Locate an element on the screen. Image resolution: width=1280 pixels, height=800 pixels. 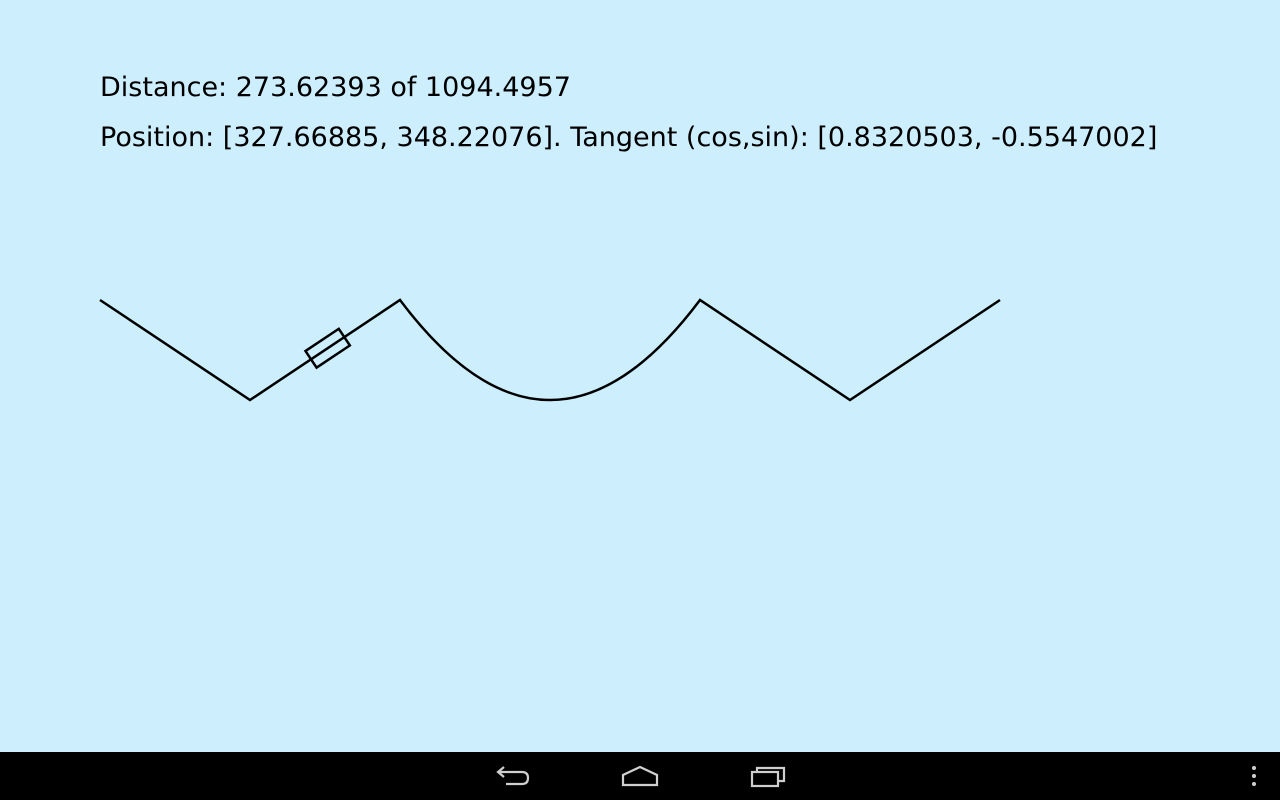
overflow-menu-button is located at coordinates (1254, 776).